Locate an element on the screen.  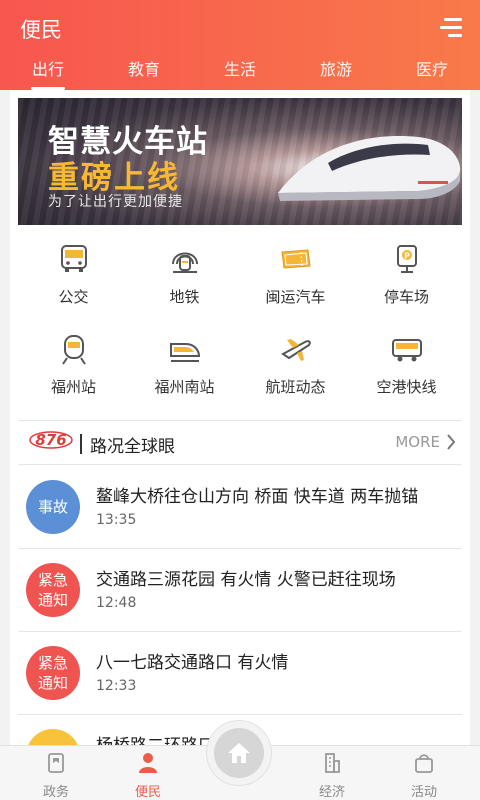
news-title: 鳌峰大桥往仓山方向 桥面 快车道 两车抛锚 is located at coordinates (257, 497).